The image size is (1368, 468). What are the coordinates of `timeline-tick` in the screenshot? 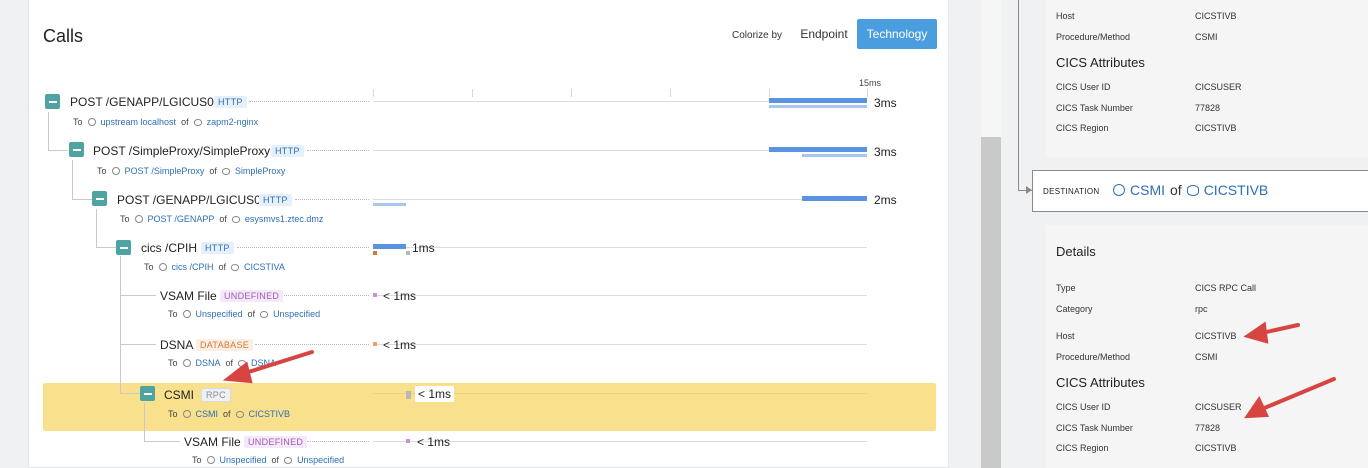 It's located at (472, 93).